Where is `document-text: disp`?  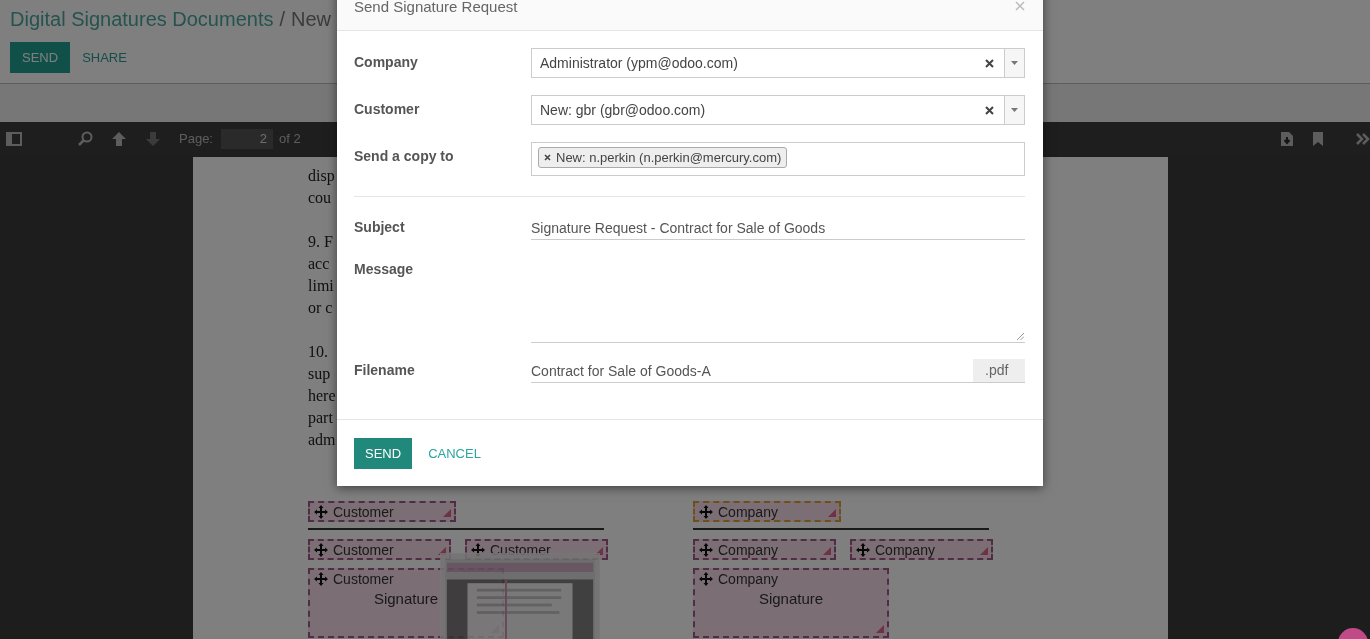
document-text: disp is located at coordinates (322, 176).